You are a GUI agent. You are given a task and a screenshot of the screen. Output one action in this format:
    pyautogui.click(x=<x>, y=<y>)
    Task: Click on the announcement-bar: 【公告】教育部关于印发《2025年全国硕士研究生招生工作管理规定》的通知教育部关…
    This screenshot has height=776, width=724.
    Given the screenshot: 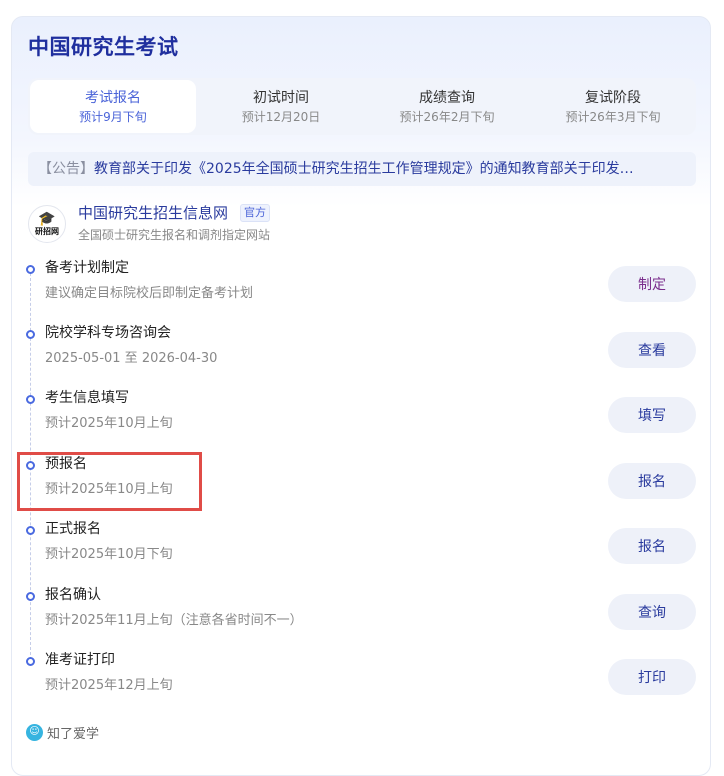 What is the action you would take?
    pyautogui.click(x=362, y=169)
    